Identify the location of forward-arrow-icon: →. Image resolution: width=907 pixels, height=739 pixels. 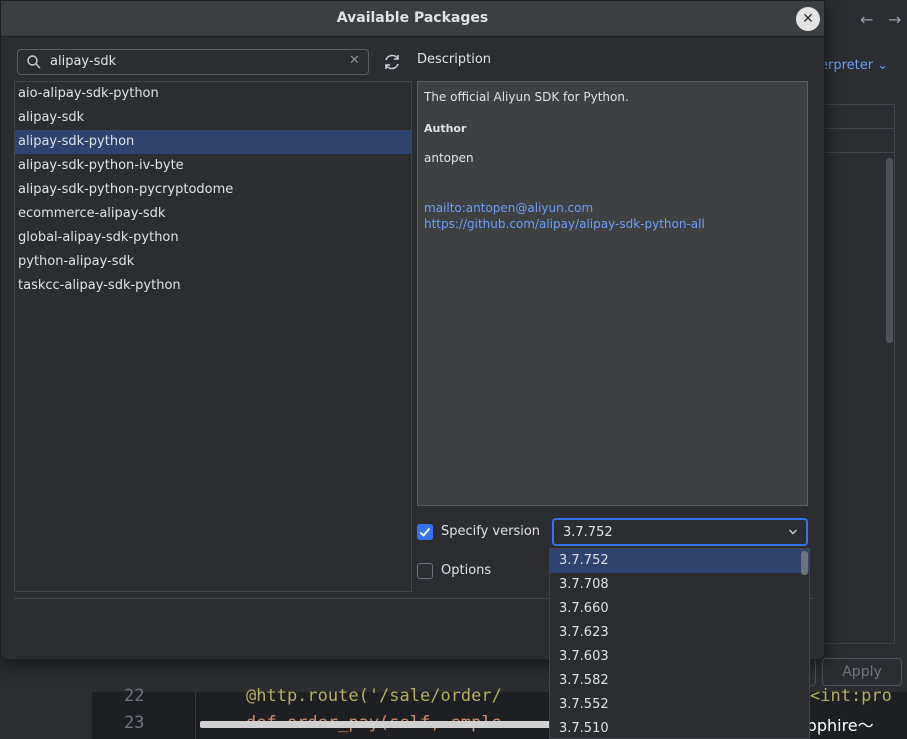
(894, 19).